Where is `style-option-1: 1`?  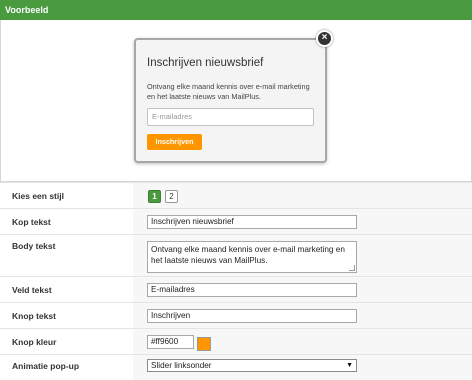
style-option-1: 1 is located at coordinates (154, 196).